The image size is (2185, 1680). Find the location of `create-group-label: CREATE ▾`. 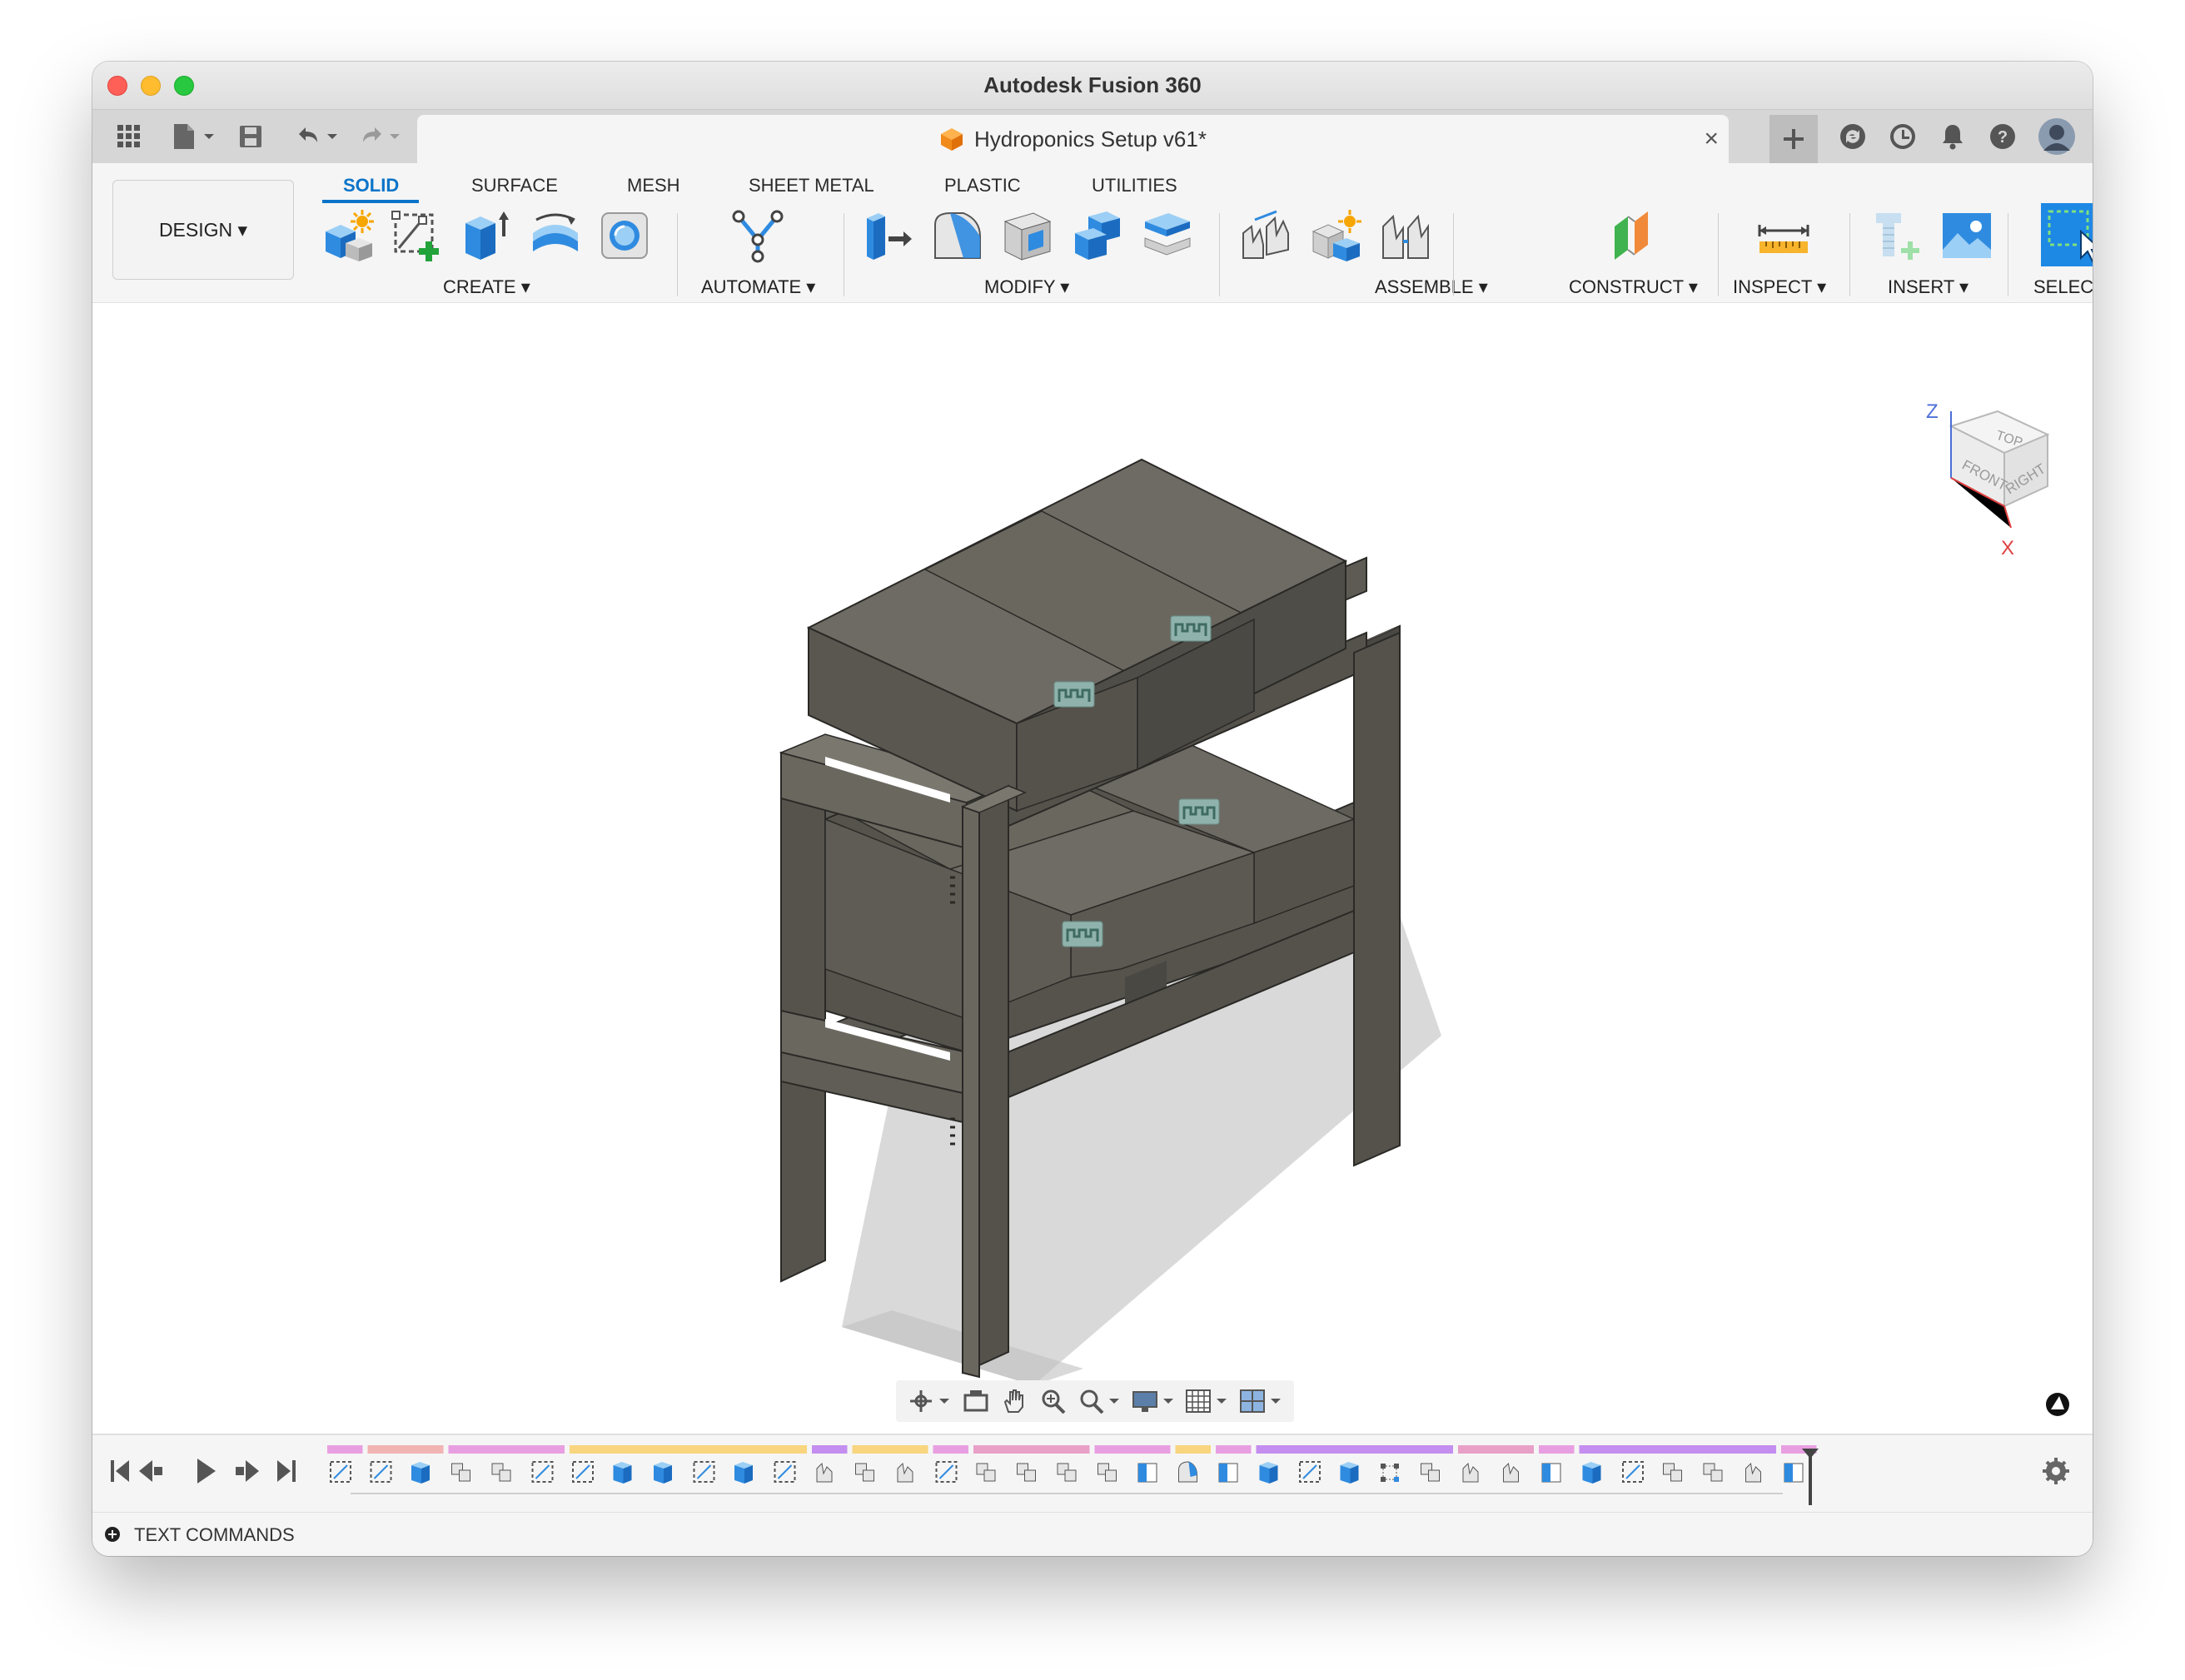

create-group-label: CREATE ▾ is located at coordinates (486, 287).